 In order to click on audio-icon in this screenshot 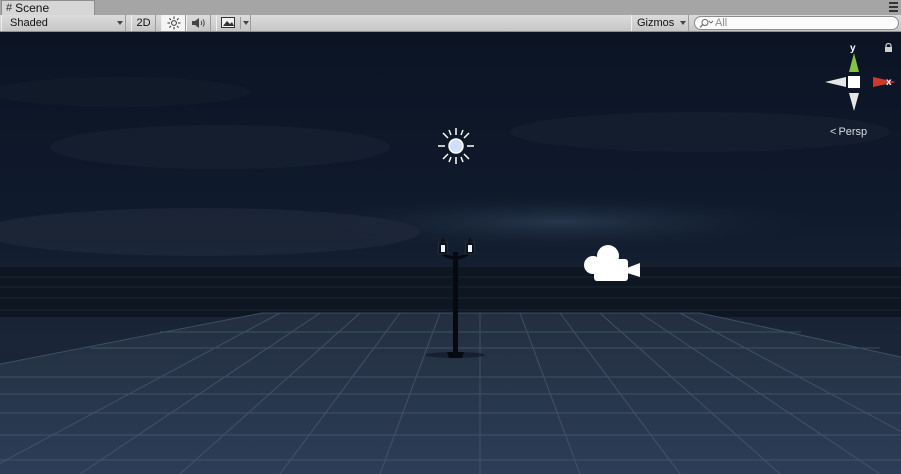, I will do `click(198, 23)`.